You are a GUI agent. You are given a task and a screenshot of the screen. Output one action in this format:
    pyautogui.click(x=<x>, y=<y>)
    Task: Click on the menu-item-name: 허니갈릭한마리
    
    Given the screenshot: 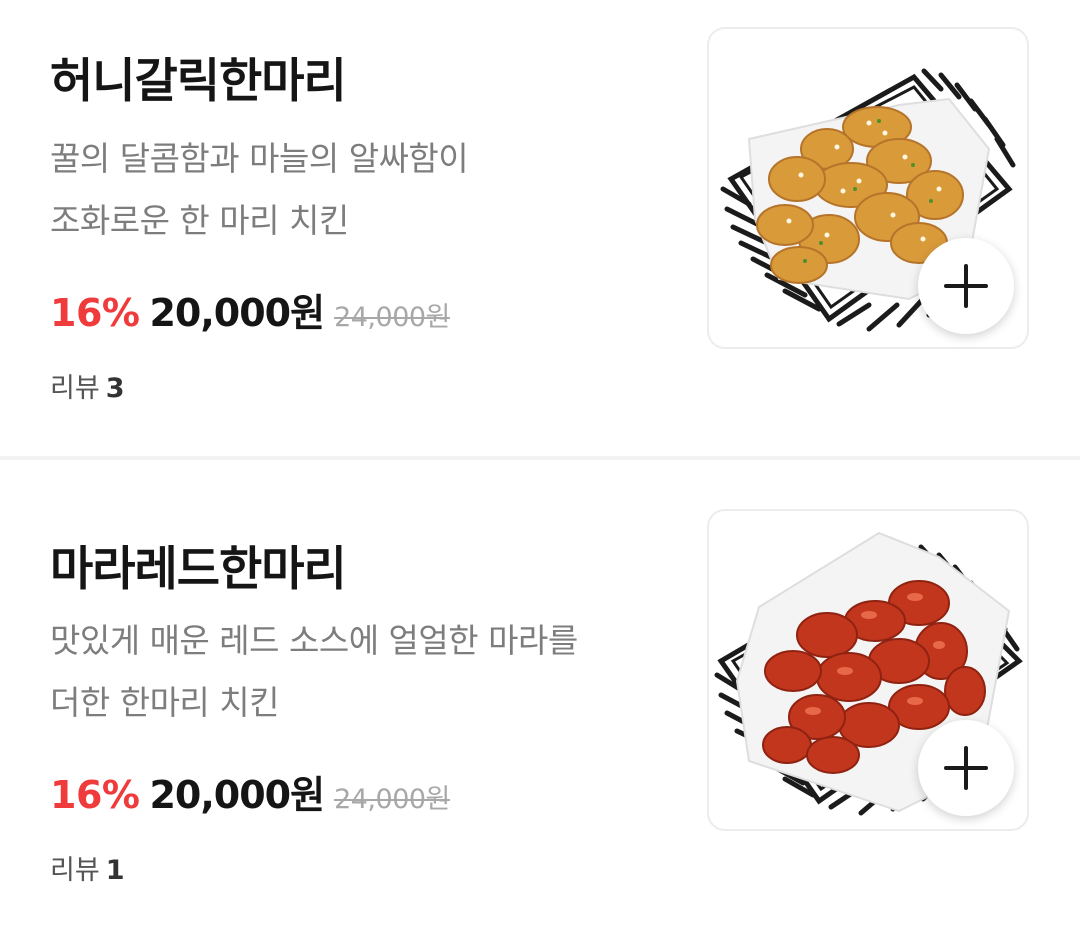 What is the action you would take?
    pyautogui.click(x=198, y=81)
    